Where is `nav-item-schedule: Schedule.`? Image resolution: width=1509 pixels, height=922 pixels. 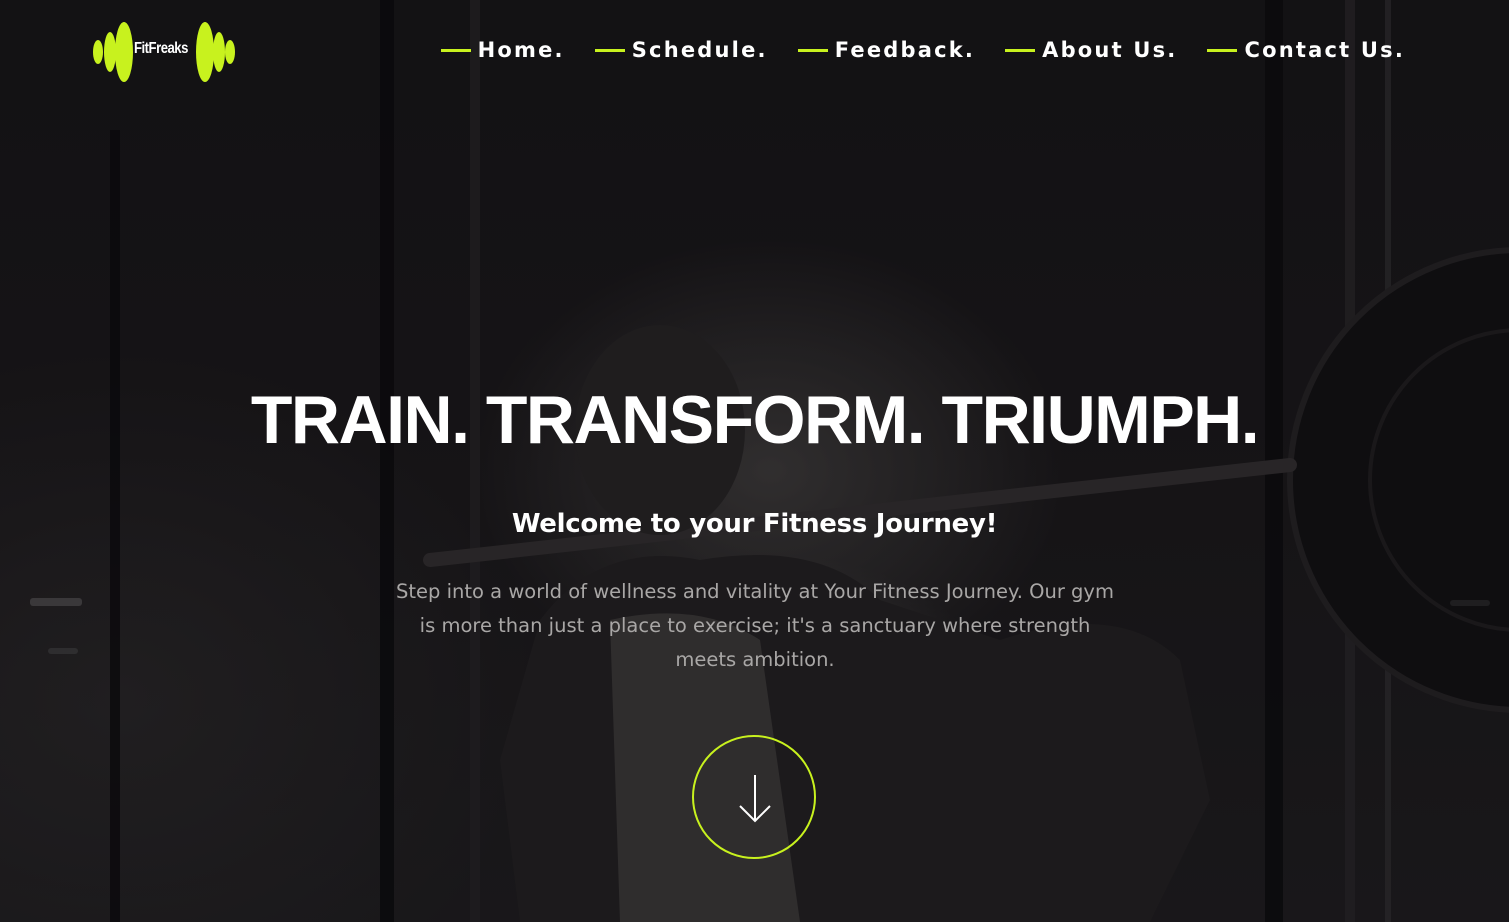
nav-item-schedule: Schedule. is located at coordinates (681, 50).